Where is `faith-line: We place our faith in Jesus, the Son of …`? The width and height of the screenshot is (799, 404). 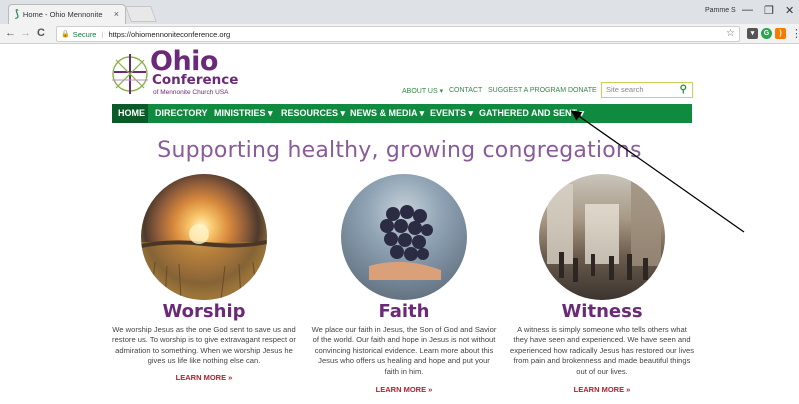
faith-line: We place our faith in Jesus, the Son of … is located at coordinates (404, 329).